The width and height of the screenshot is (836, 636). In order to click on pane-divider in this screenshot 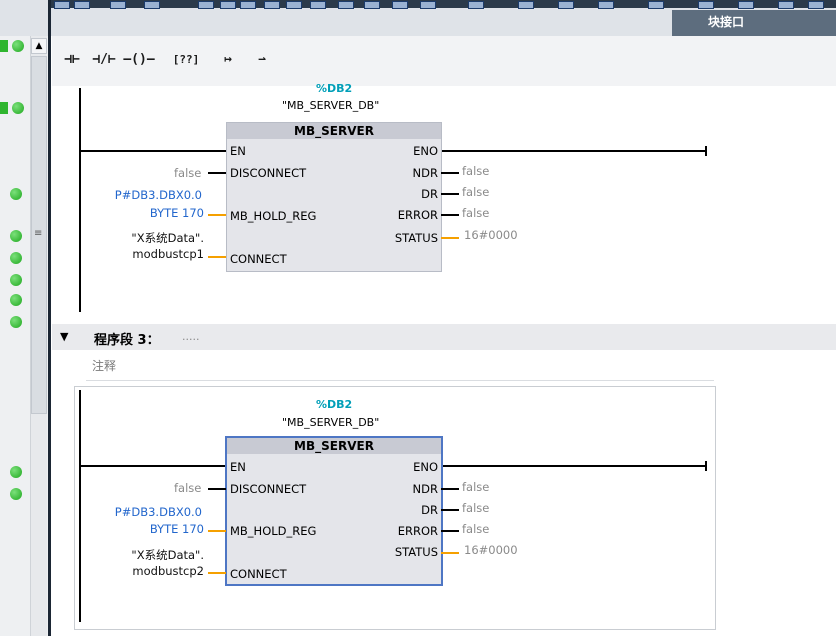, I will do `click(49, 318)`.